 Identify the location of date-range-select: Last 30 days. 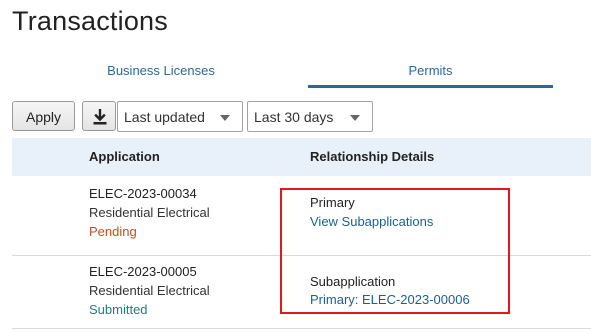
(310, 116).